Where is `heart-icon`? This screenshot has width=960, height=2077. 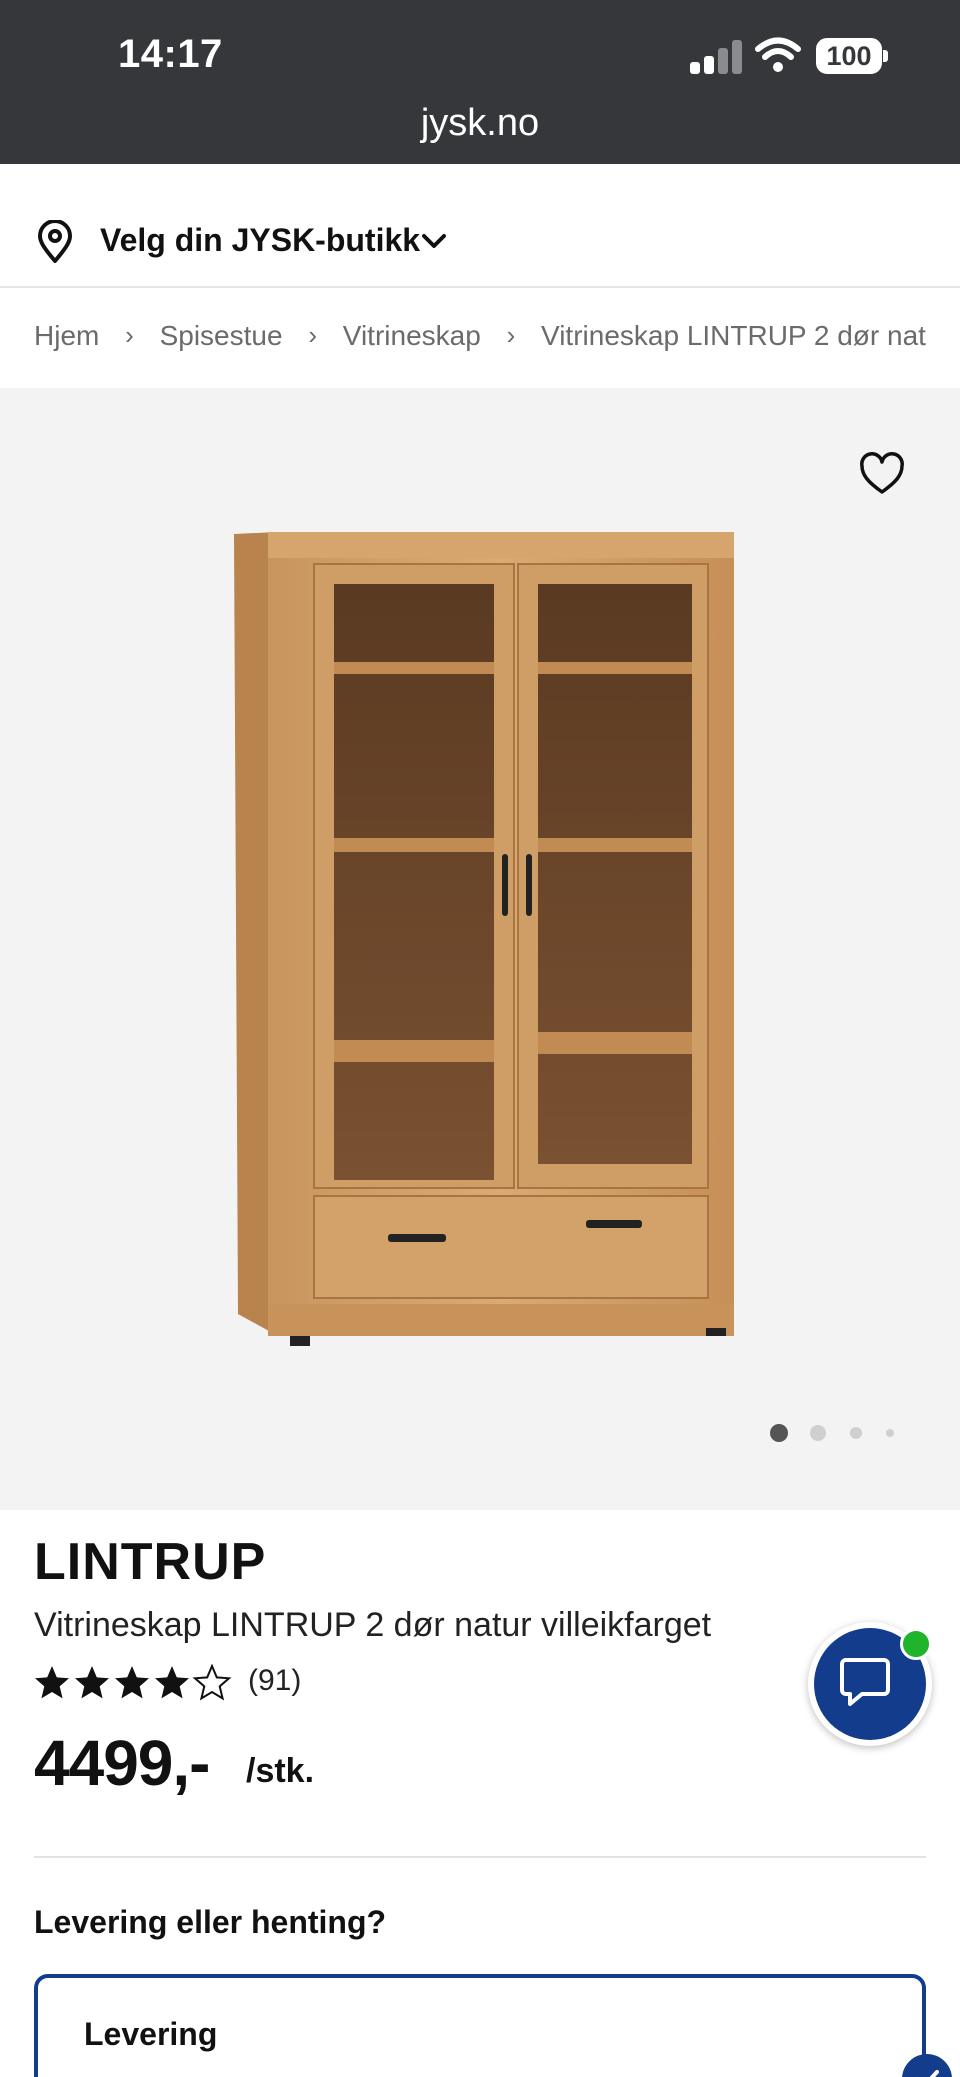
heart-icon is located at coordinates (882, 474).